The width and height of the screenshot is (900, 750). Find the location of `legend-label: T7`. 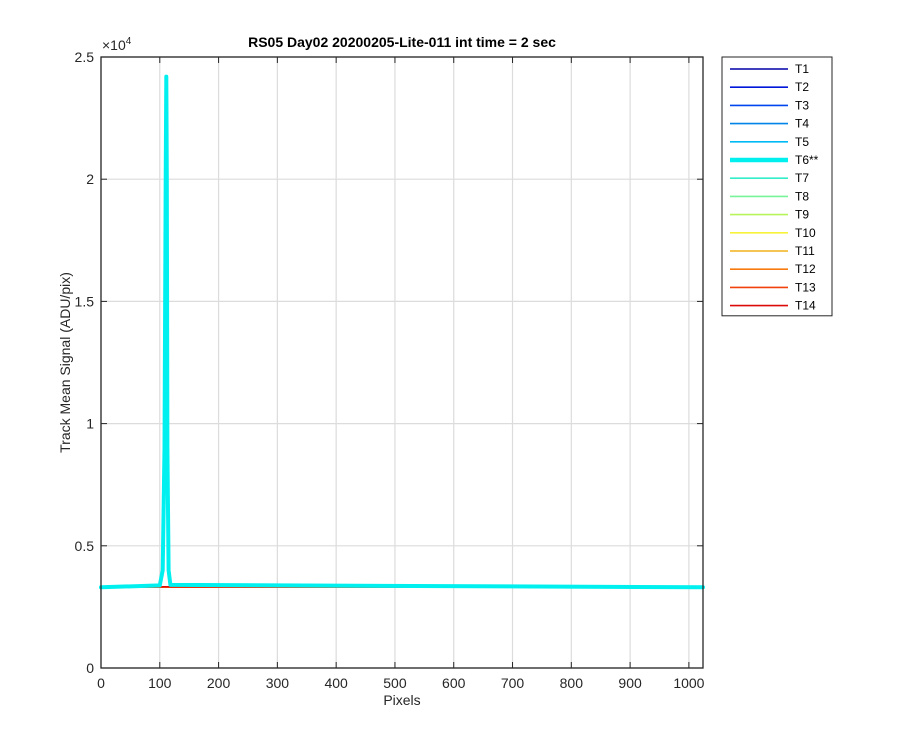

legend-label: T7 is located at coordinates (802, 178).